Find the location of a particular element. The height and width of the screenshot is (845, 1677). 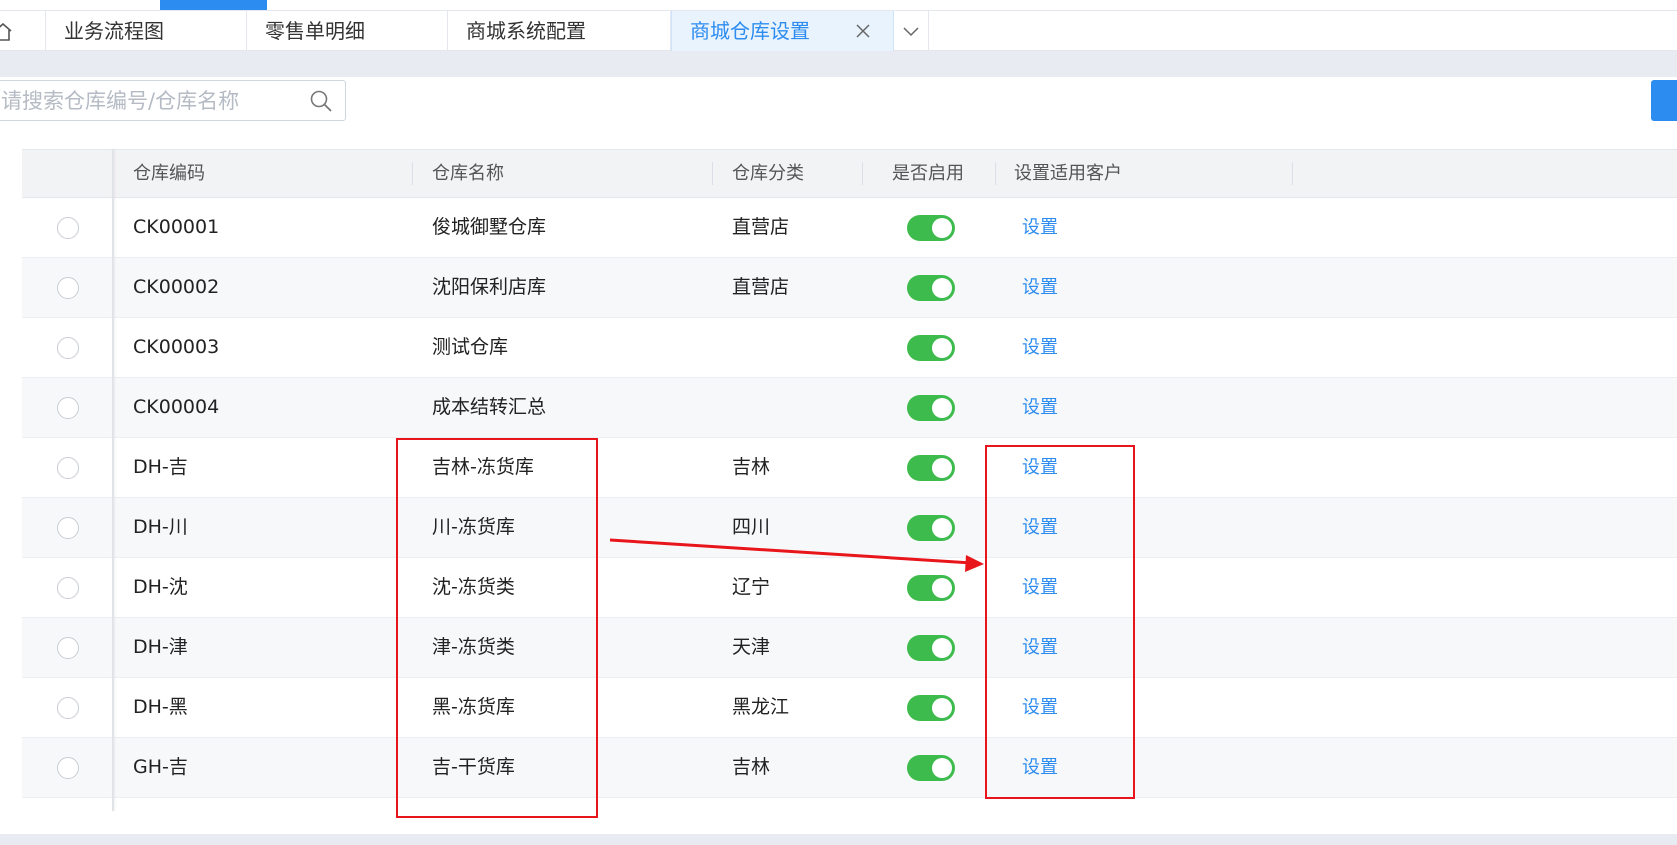

home-icon is located at coordinates (6, 32).